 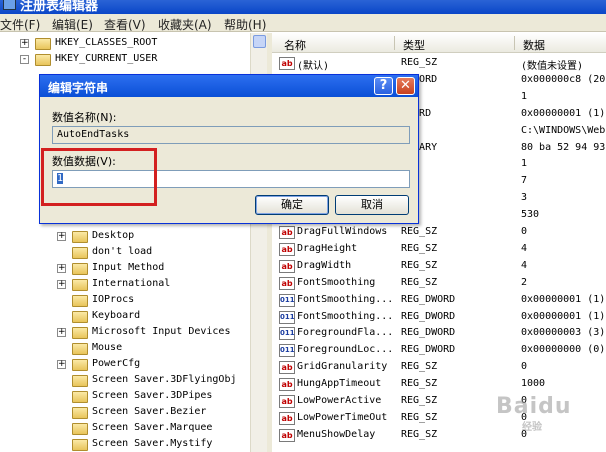 What do you see at coordinates (552, 66) in the screenshot?
I see `value-data: (数值未设置)` at bounding box center [552, 66].